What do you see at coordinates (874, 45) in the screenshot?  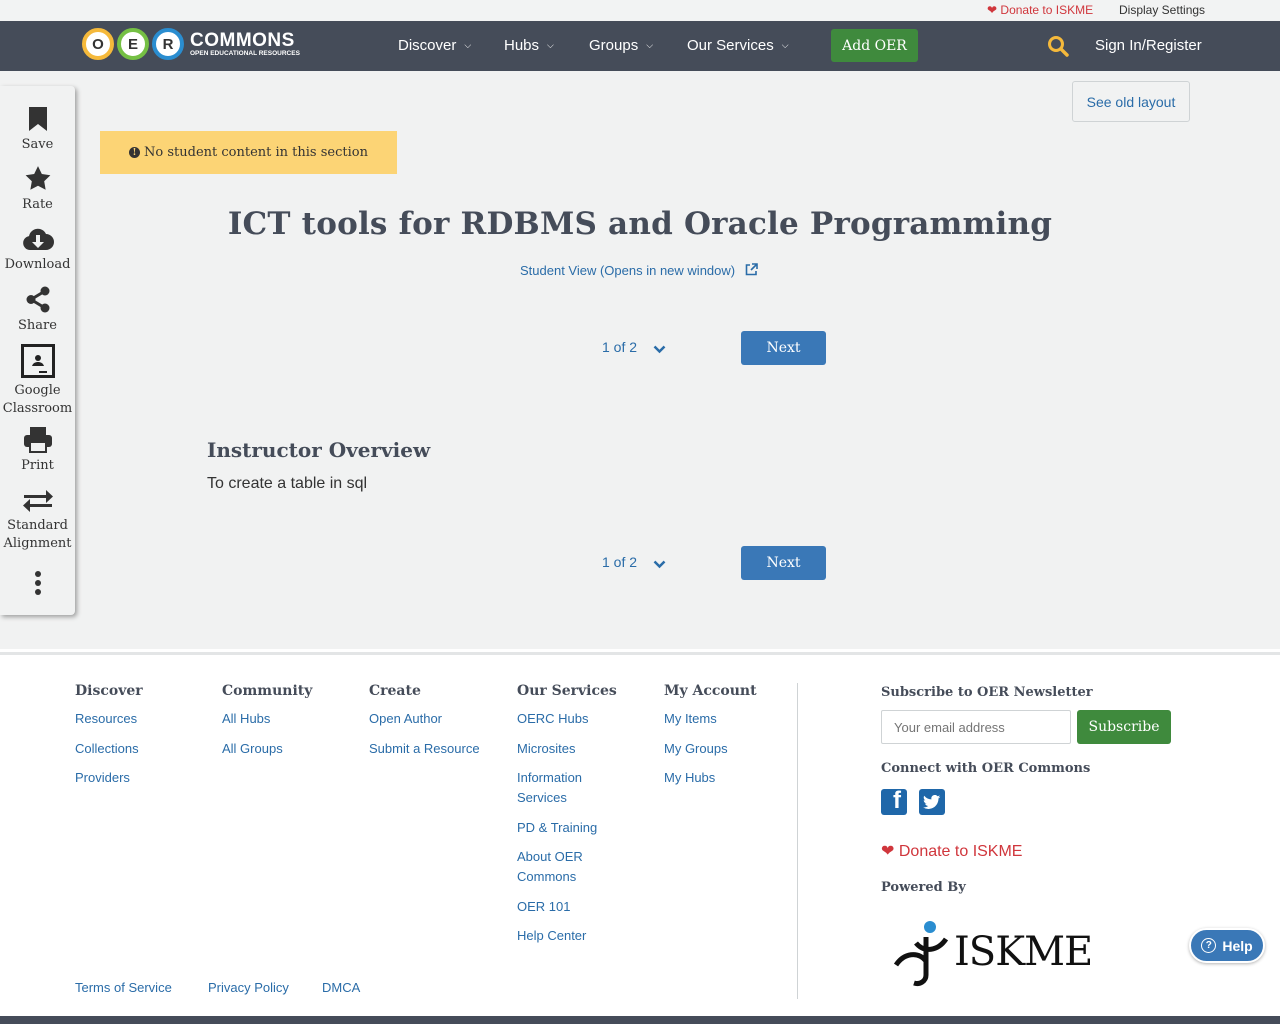 I see `add-oer-button: Add OER` at bounding box center [874, 45].